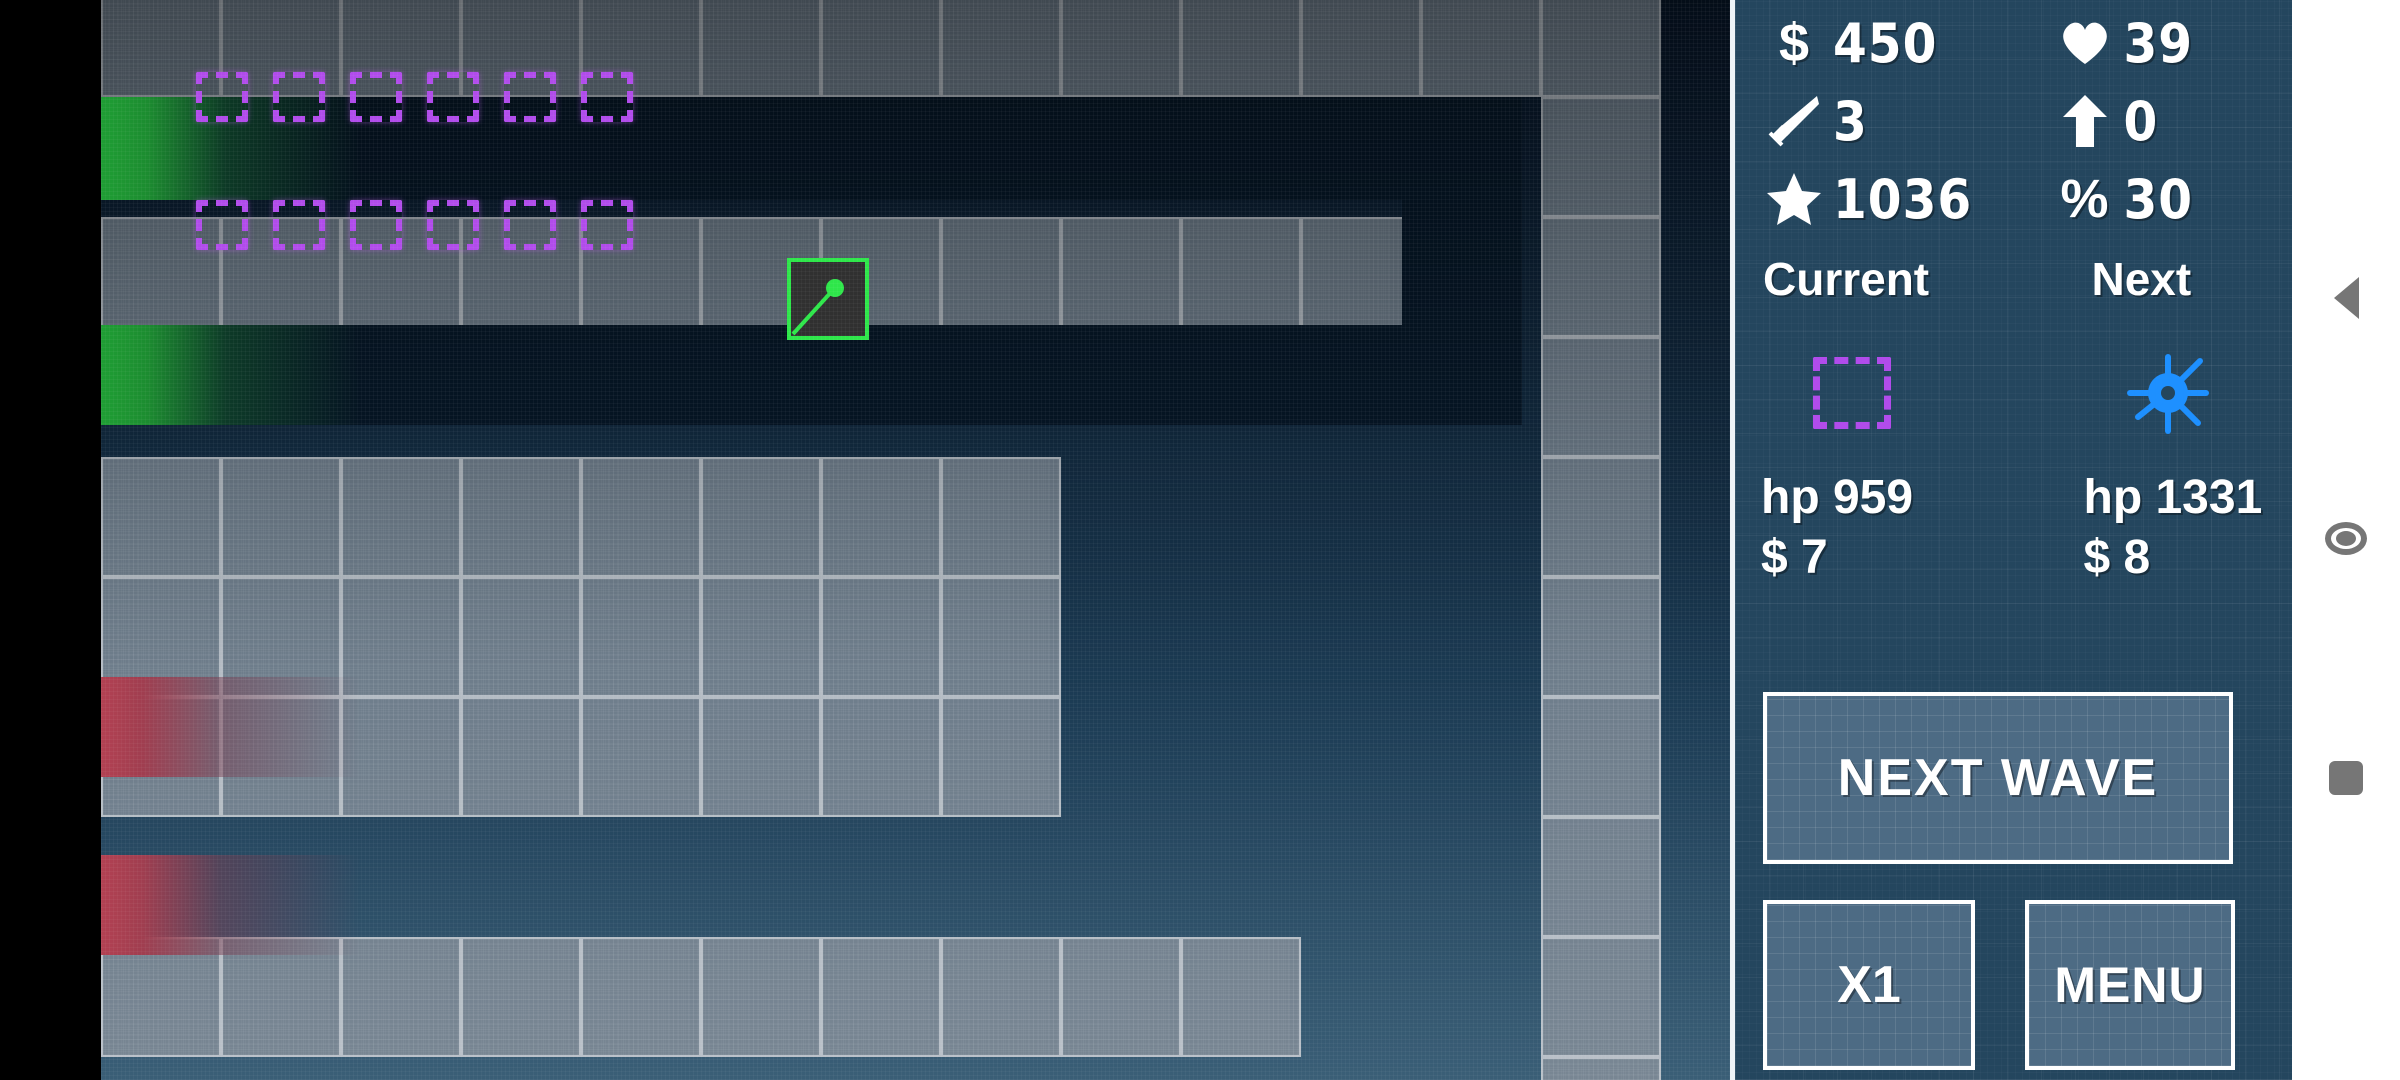 This screenshot has height=1080, width=2400. What do you see at coordinates (817, 307) in the screenshot?
I see `tower-radar-icon` at bounding box center [817, 307].